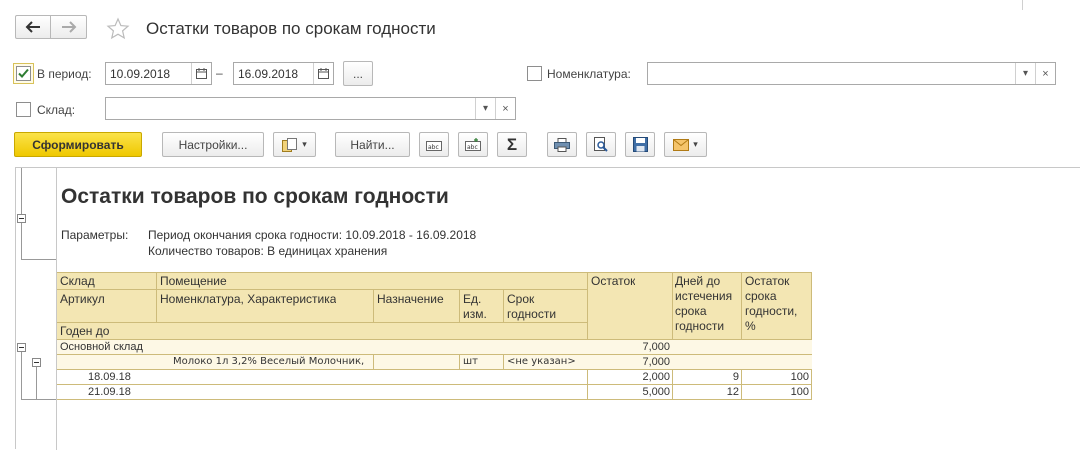 The width and height of the screenshot is (1080, 450). What do you see at coordinates (291, 28) in the screenshot?
I see `page-title: Остатки товаров по срокам годности` at bounding box center [291, 28].